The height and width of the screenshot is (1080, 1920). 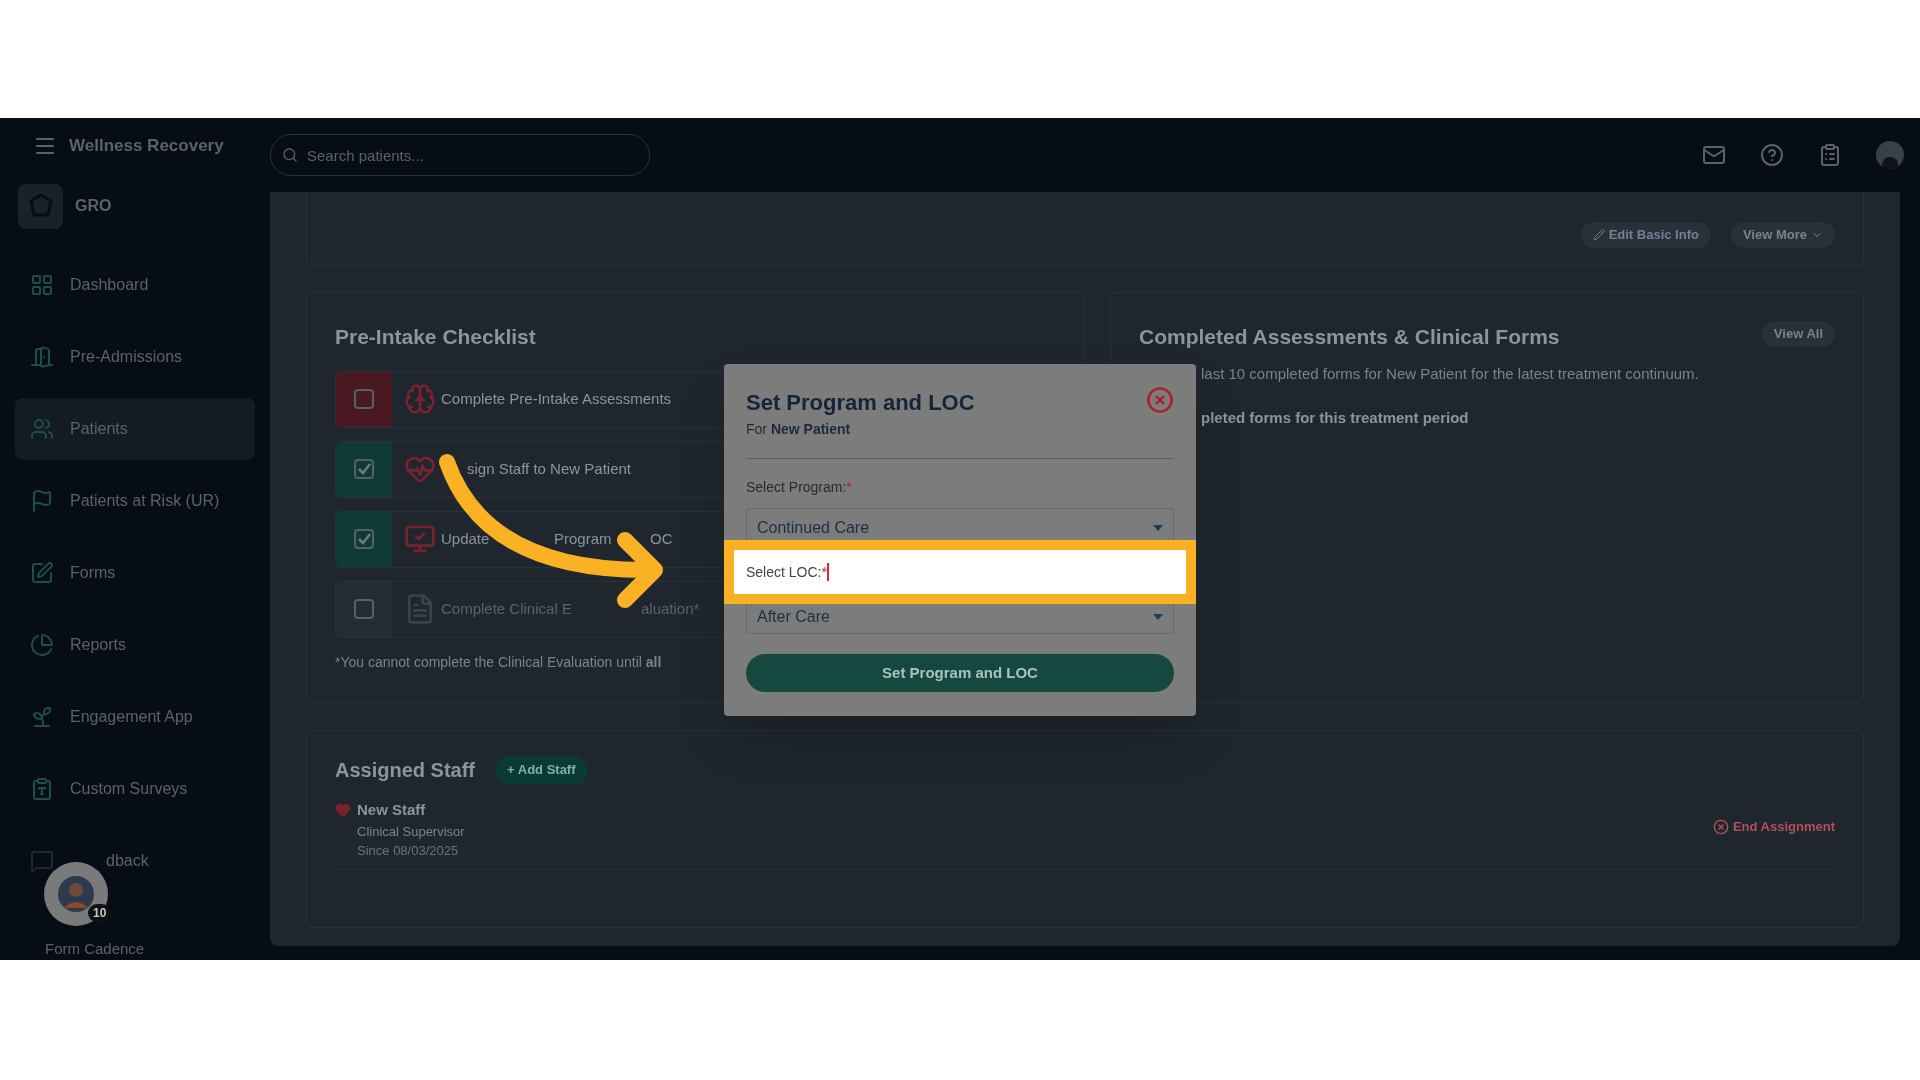 What do you see at coordinates (42, 644) in the screenshot?
I see `pie-chart-icon` at bounding box center [42, 644].